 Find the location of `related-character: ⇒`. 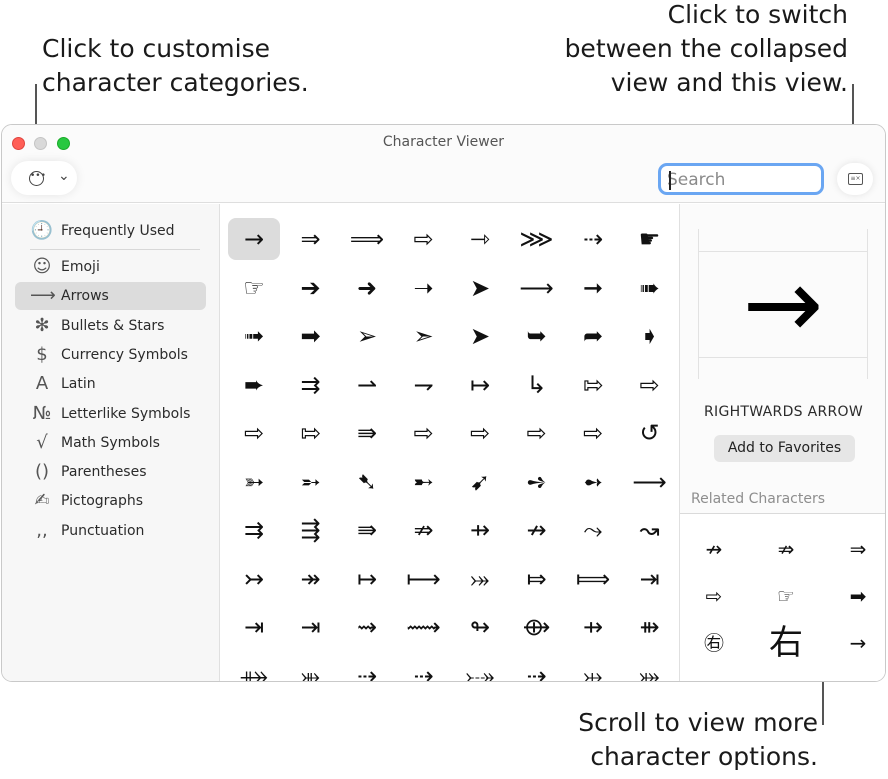

related-character: ⇒ is located at coordinates (858, 549).